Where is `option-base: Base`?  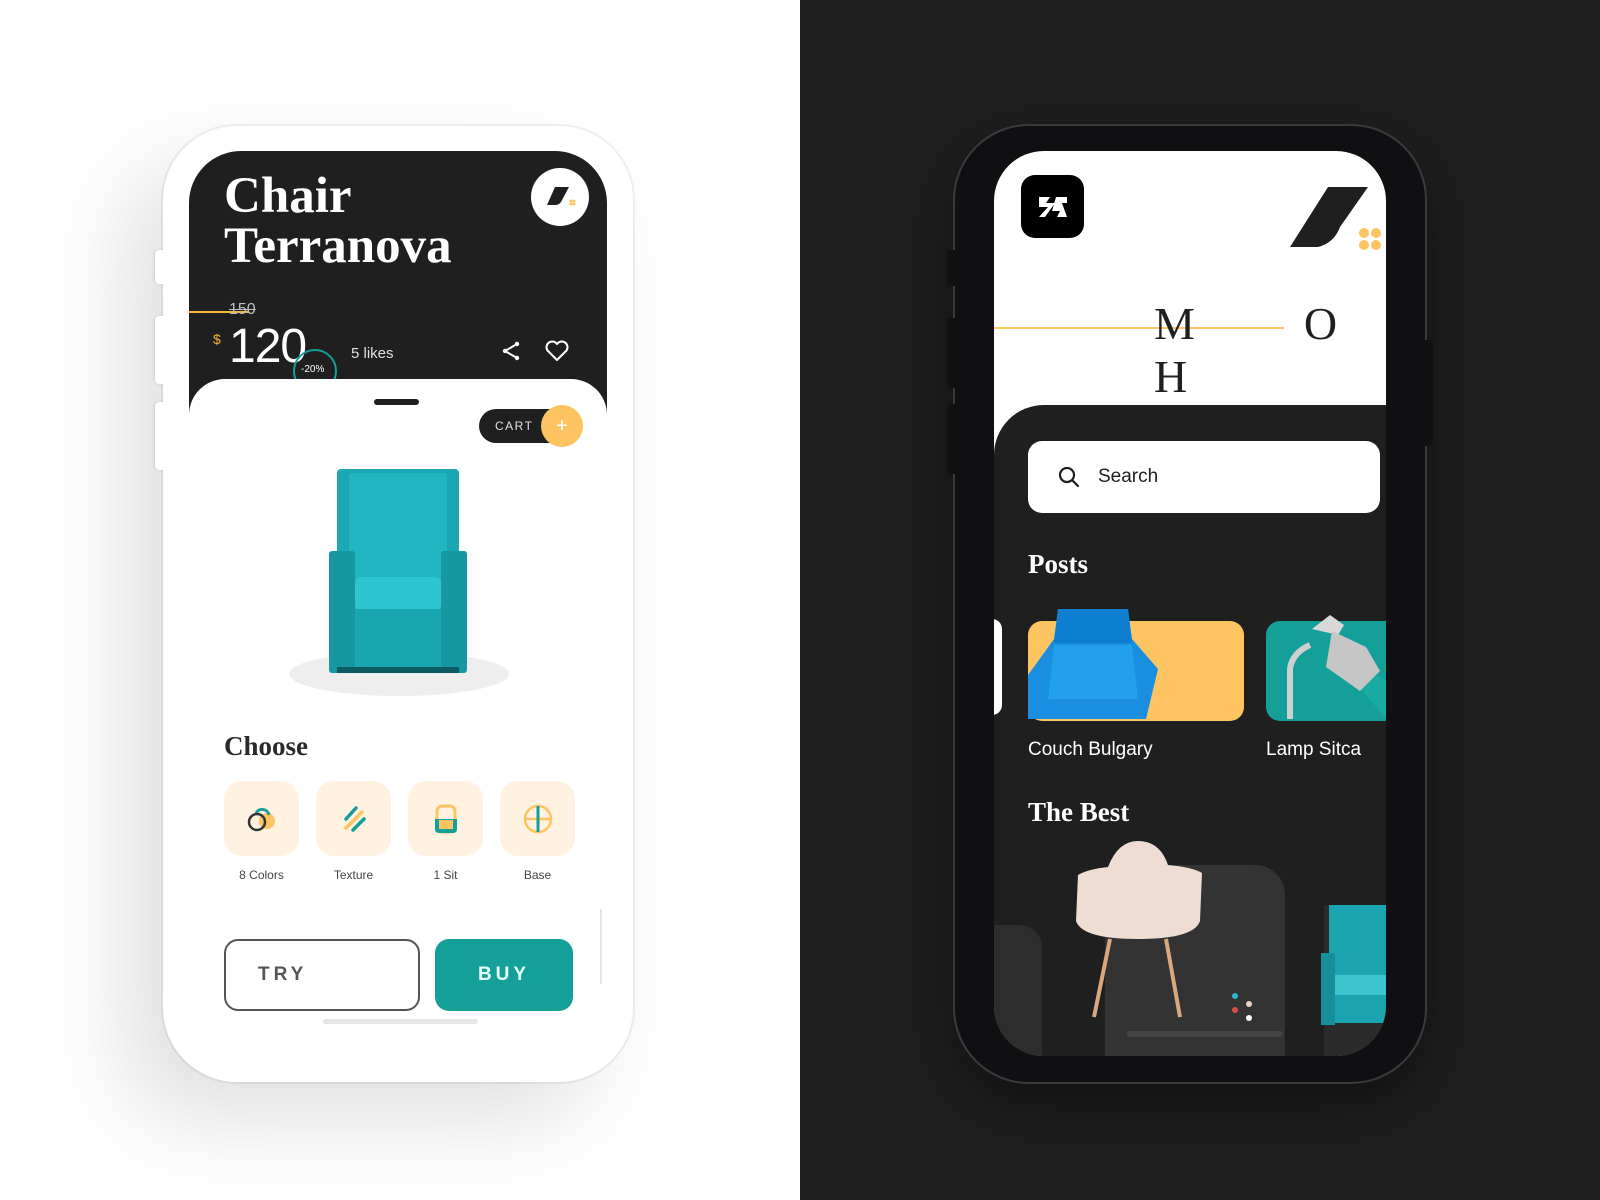 option-base: Base is located at coordinates (537, 831).